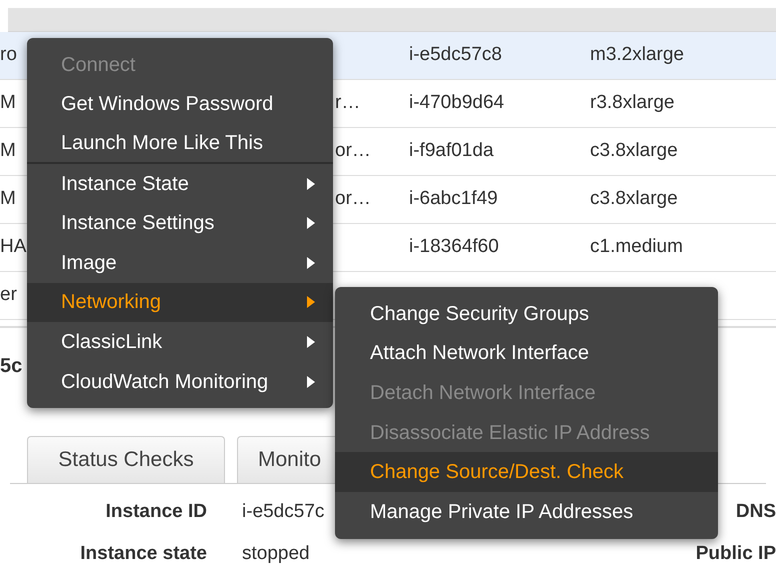 The width and height of the screenshot is (776, 575). I want to click on menu-item: Launch More Like This, so click(180, 144).